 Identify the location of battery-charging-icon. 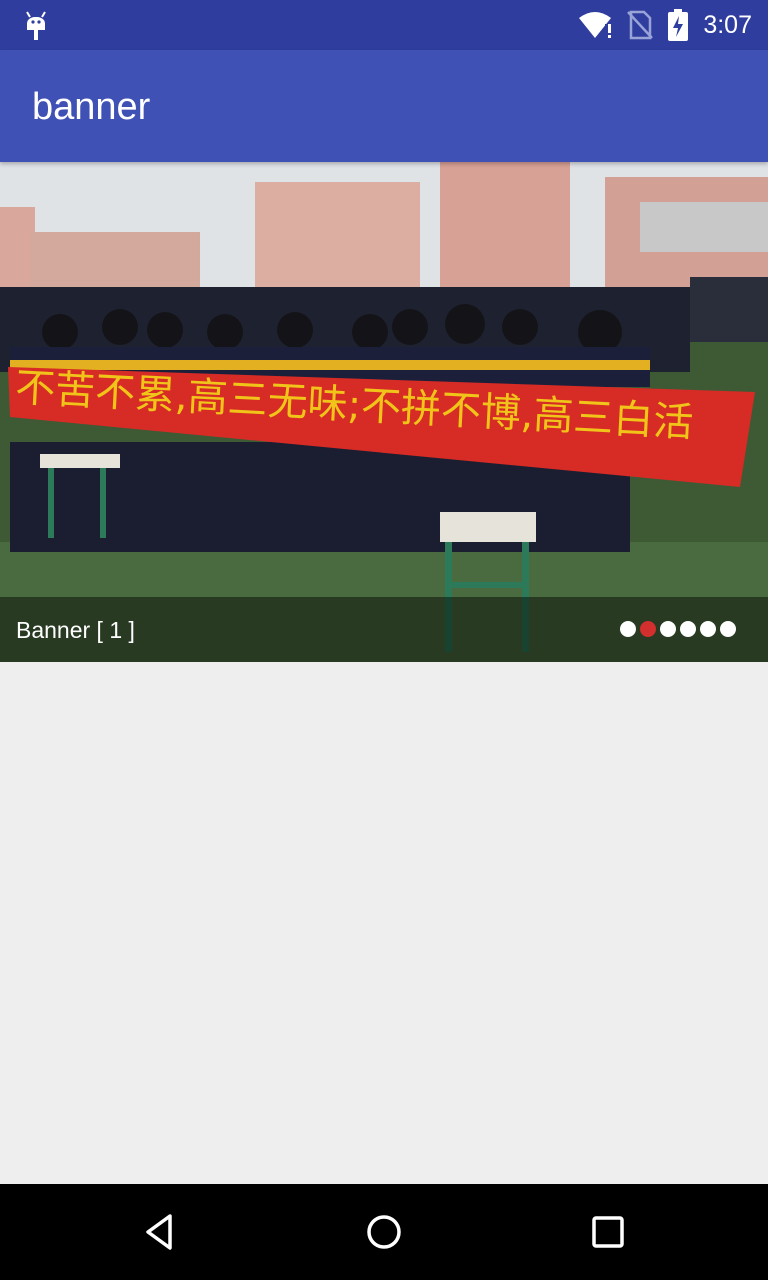
(678, 25).